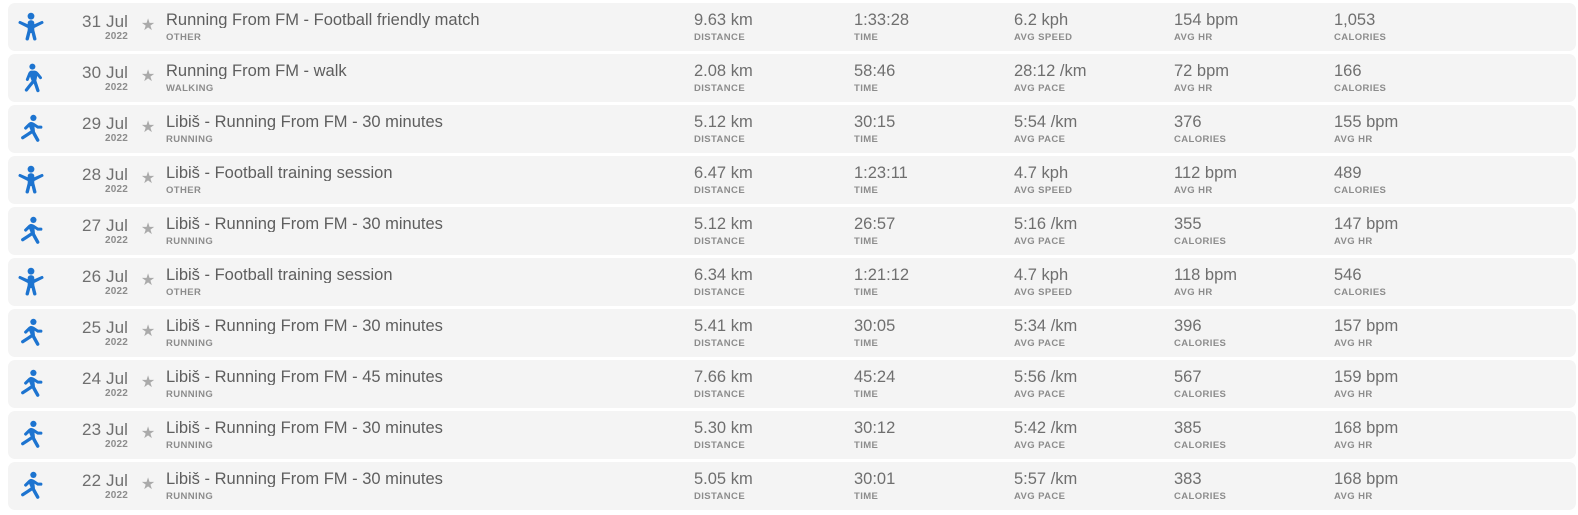  I want to click on metric-time: 1:33:28 TIME, so click(934, 27).